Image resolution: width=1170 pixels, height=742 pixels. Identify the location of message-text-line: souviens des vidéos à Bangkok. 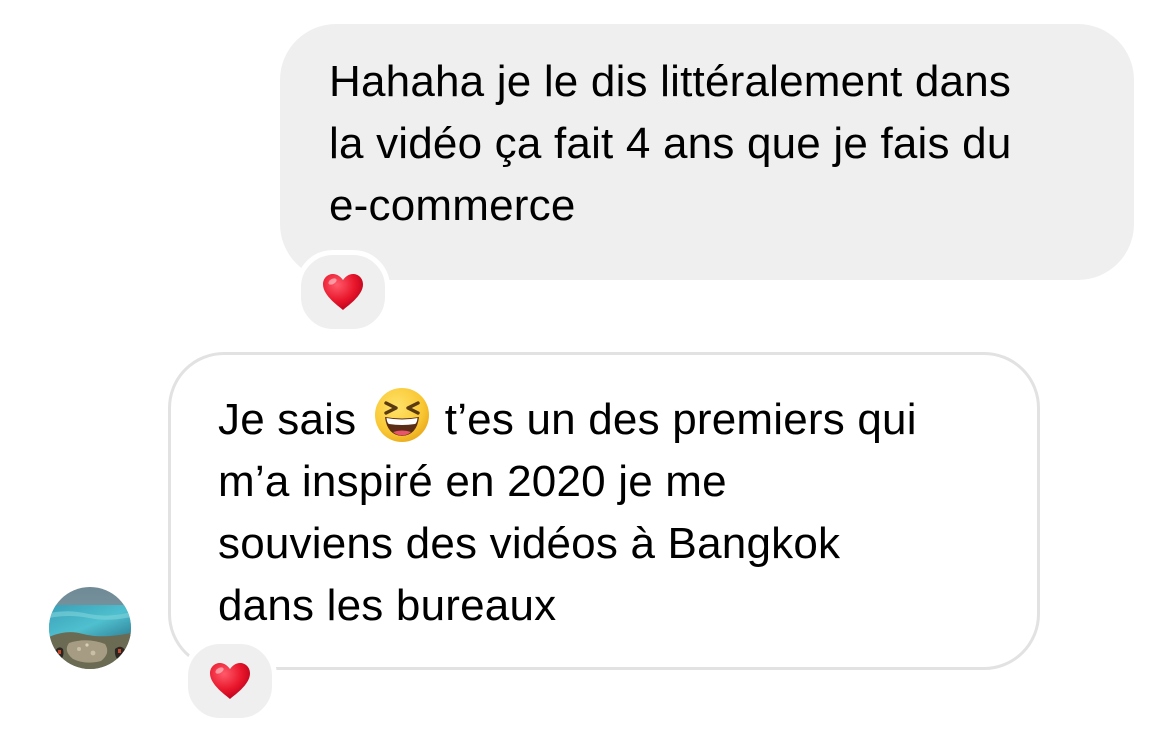
(529, 543).